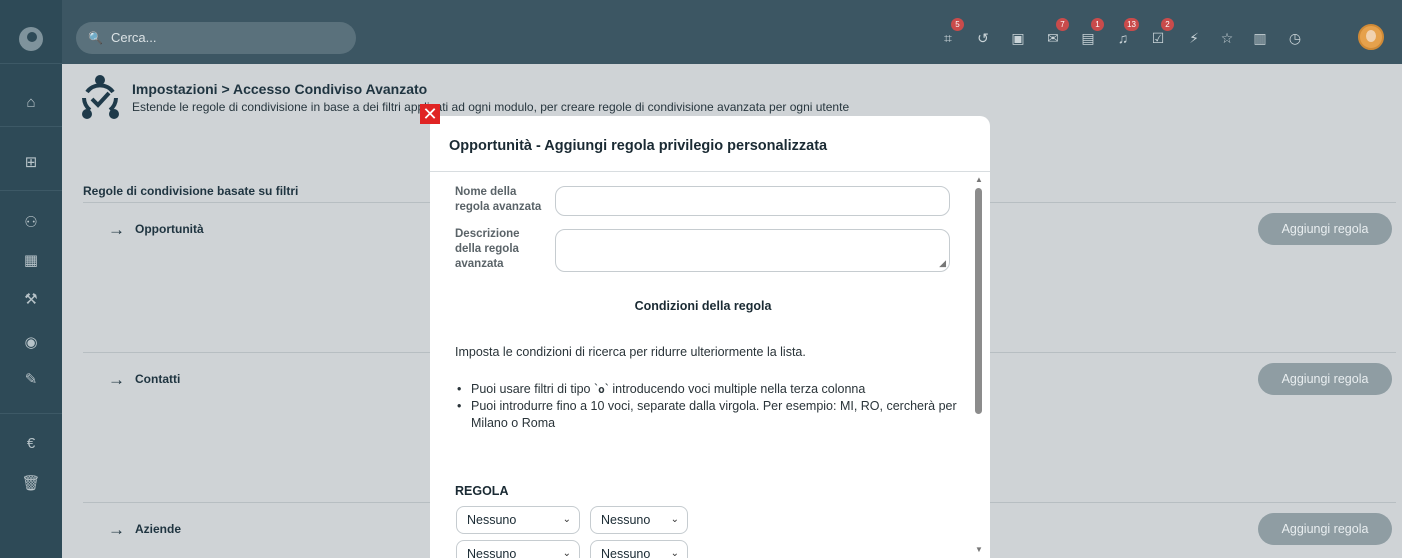  What do you see at coordinates (191, 191) in the screenshot?
I see `section-title: Regole di condivisione basate su filtri` at bounding box center [191, 191].